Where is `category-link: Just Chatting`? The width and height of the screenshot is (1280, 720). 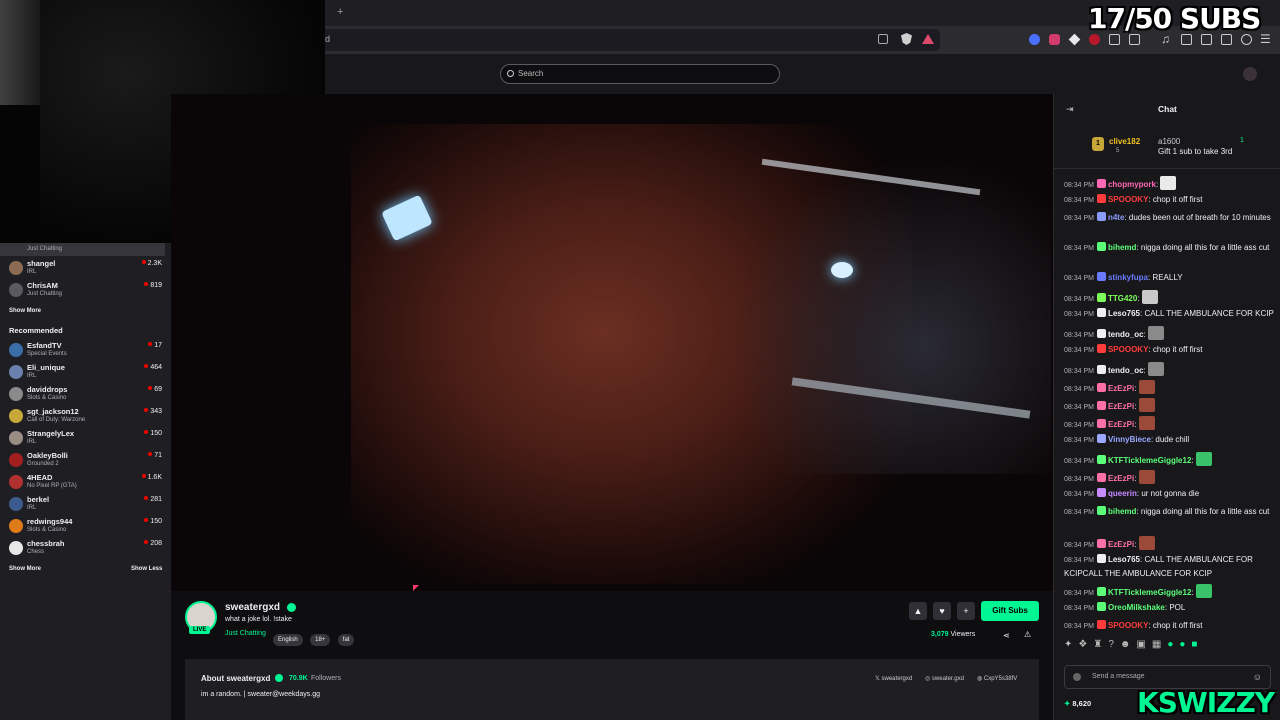 category-link: Just Chatting is located at coordinates (245, 633).